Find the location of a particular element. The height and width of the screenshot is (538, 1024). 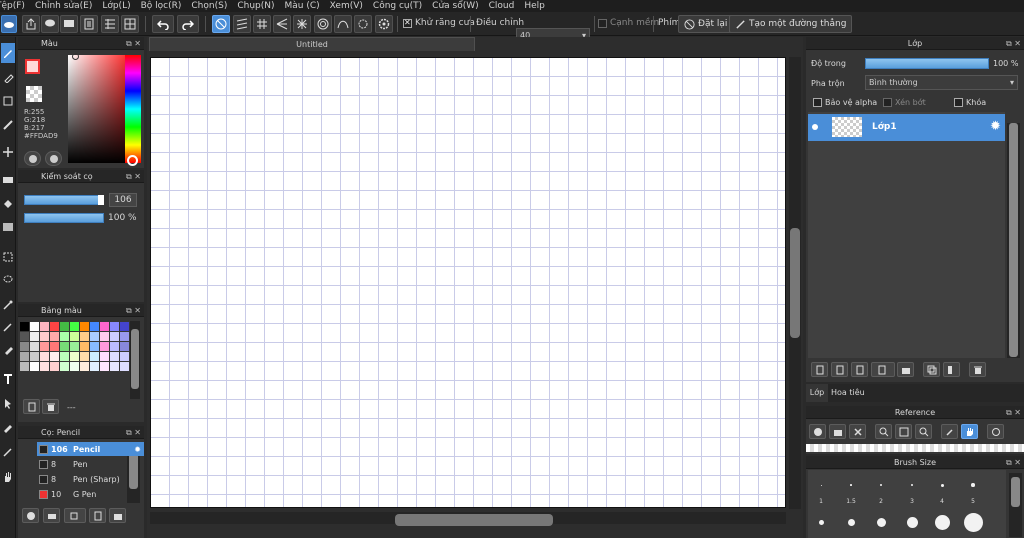

tab-layer: Lớp is located at coordinates (817, 393).